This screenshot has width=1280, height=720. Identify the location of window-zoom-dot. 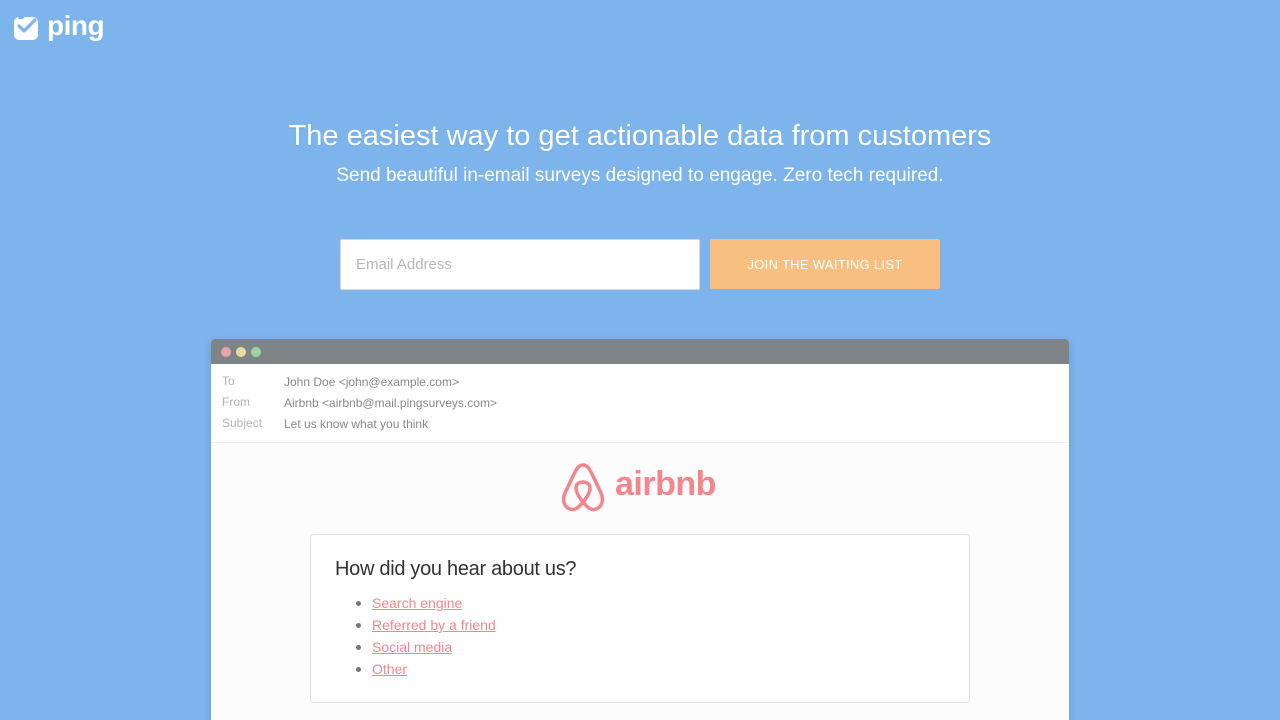
(256, 352).